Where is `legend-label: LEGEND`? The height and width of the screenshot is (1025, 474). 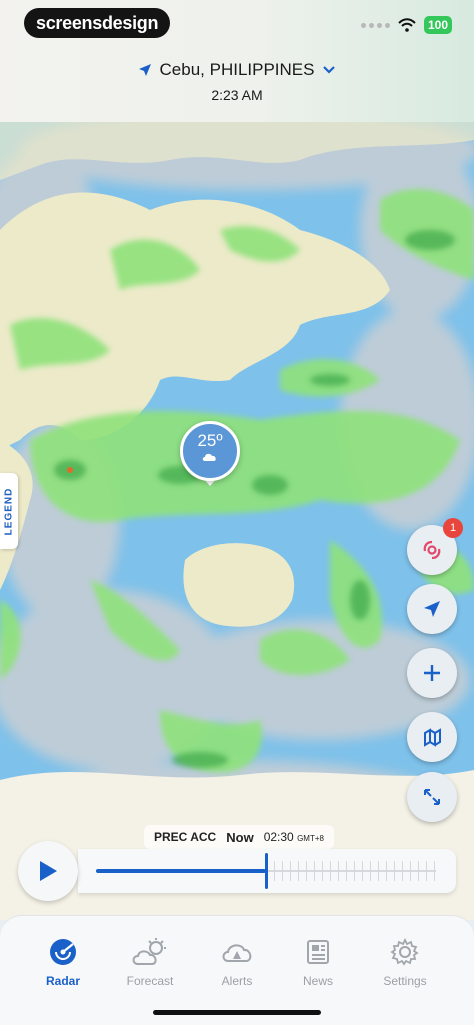 legend-label: LEGEND is located at coordinates (9, 511).